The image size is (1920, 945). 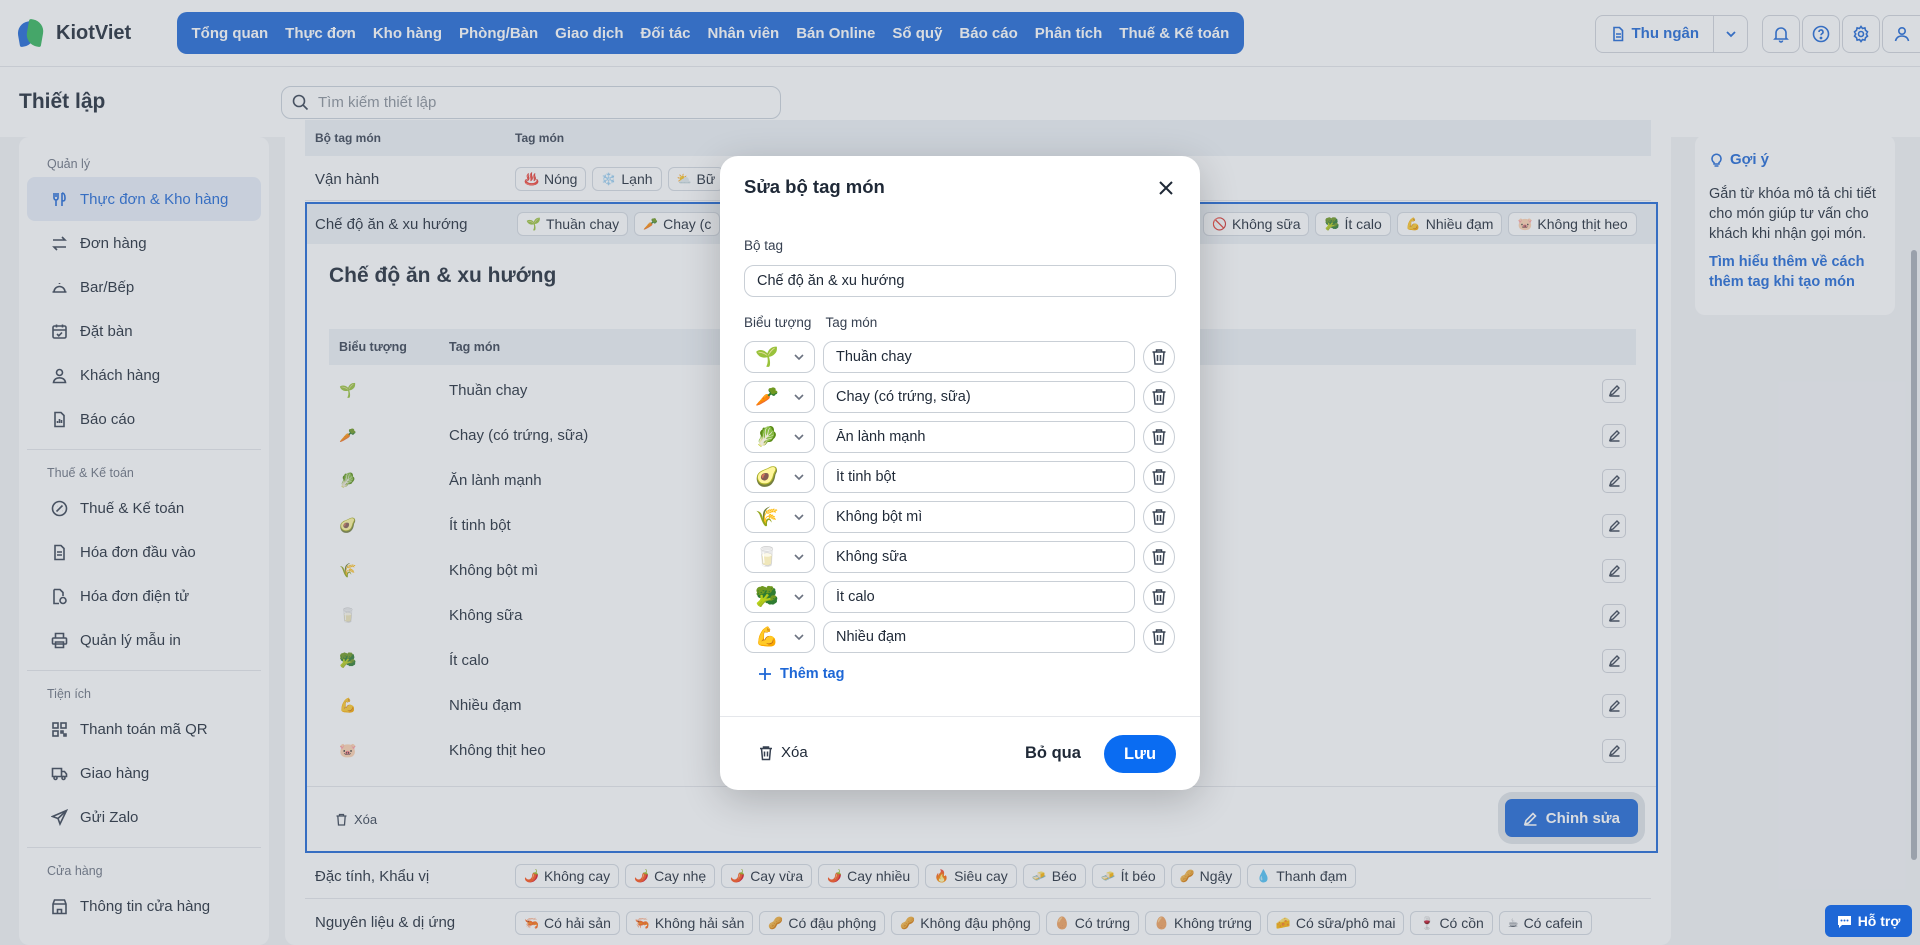 What do you see at coordinates (1844, 921) in the screenshot?
I see `chat-icon` at bounding box center [1844, 921].